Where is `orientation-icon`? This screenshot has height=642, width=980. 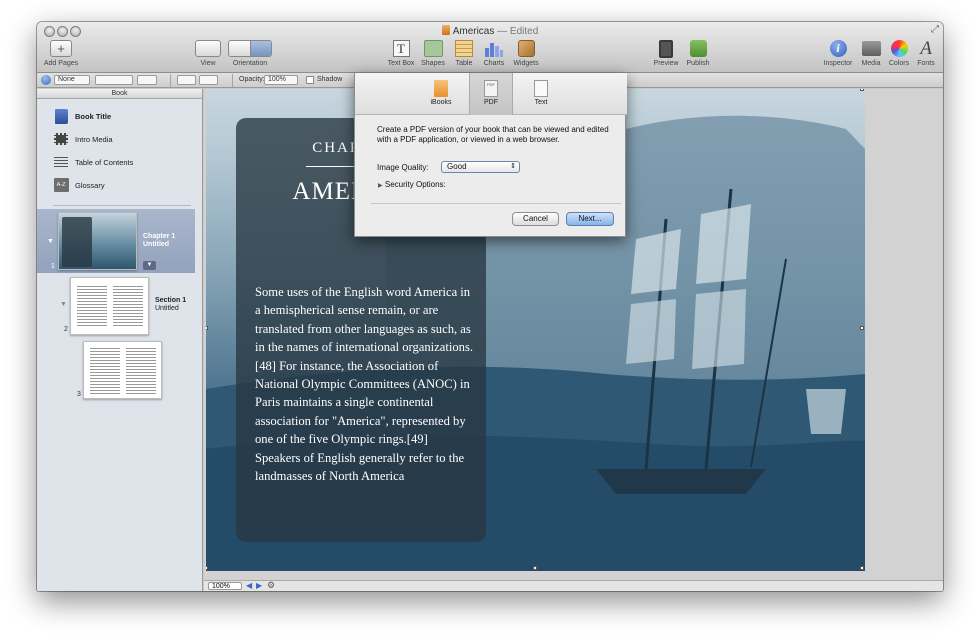
orientation-icon is located at coordinates (250, 48).